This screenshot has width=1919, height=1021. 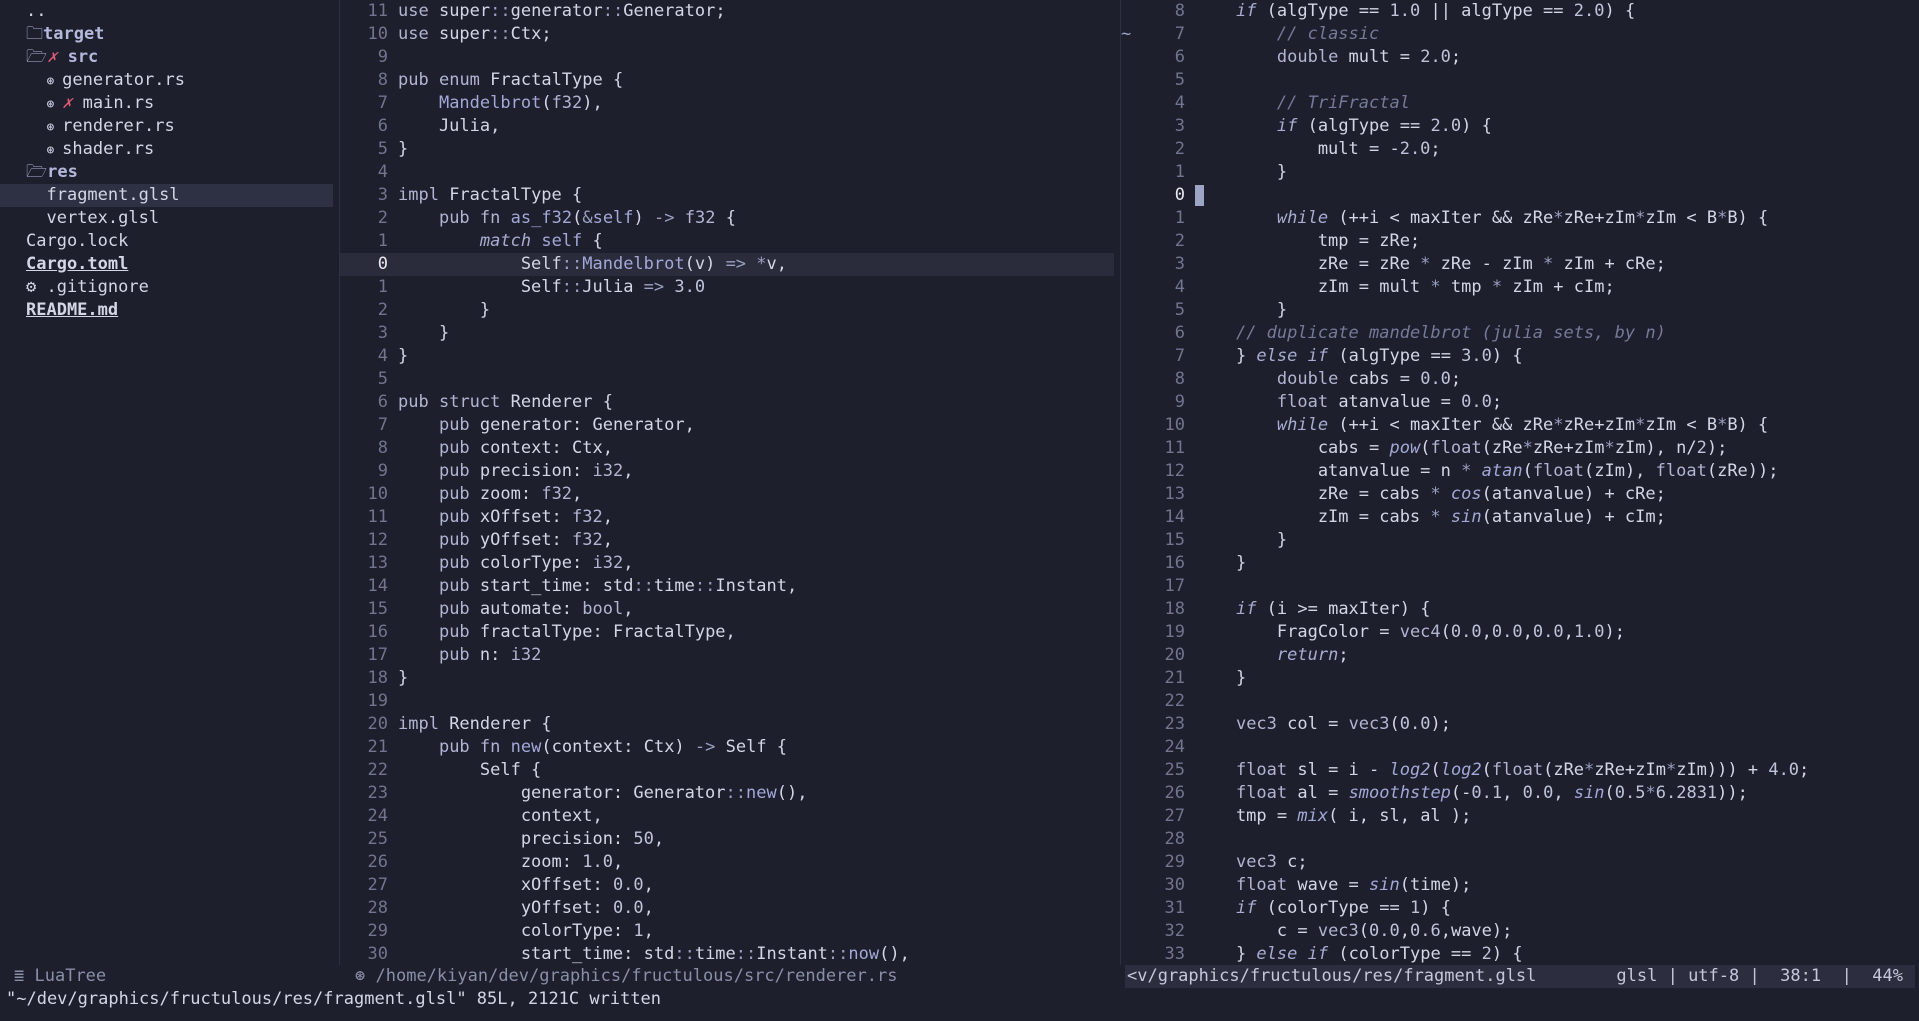 What do you see at coordinates (1520, 954) in the screenshot?
I see `code-line: 33 } else if (colorType == 2) {` at bounding box center [1520, 954].